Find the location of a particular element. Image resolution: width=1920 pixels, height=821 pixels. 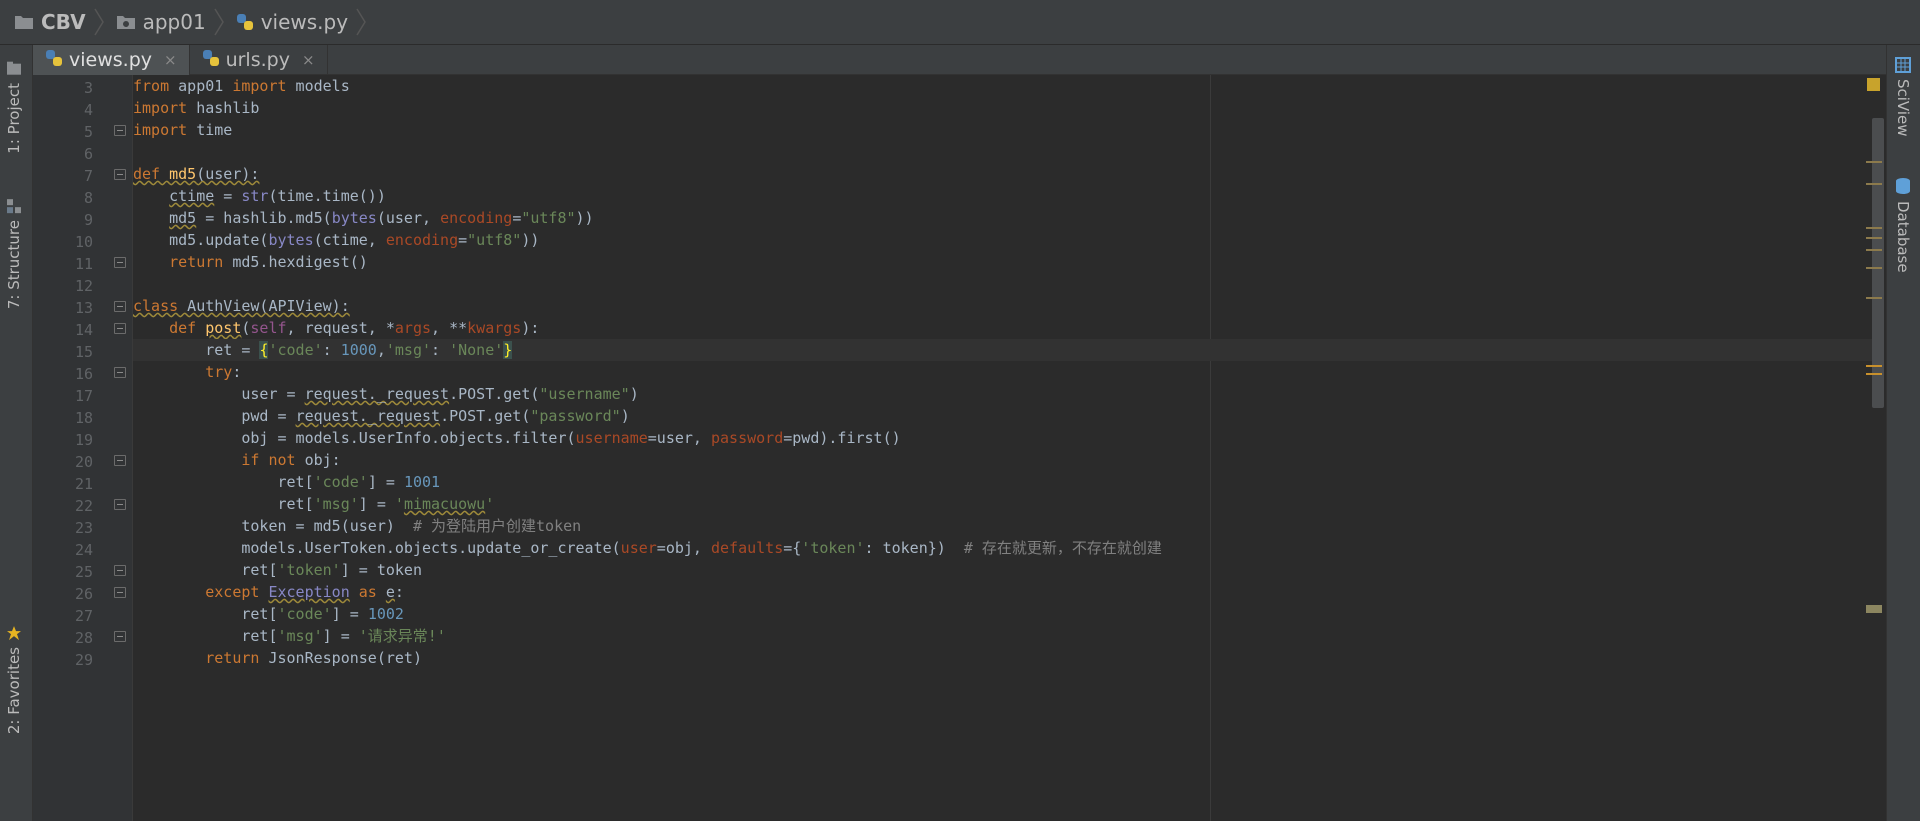

folder-icon is located at coordinates (24, 22).